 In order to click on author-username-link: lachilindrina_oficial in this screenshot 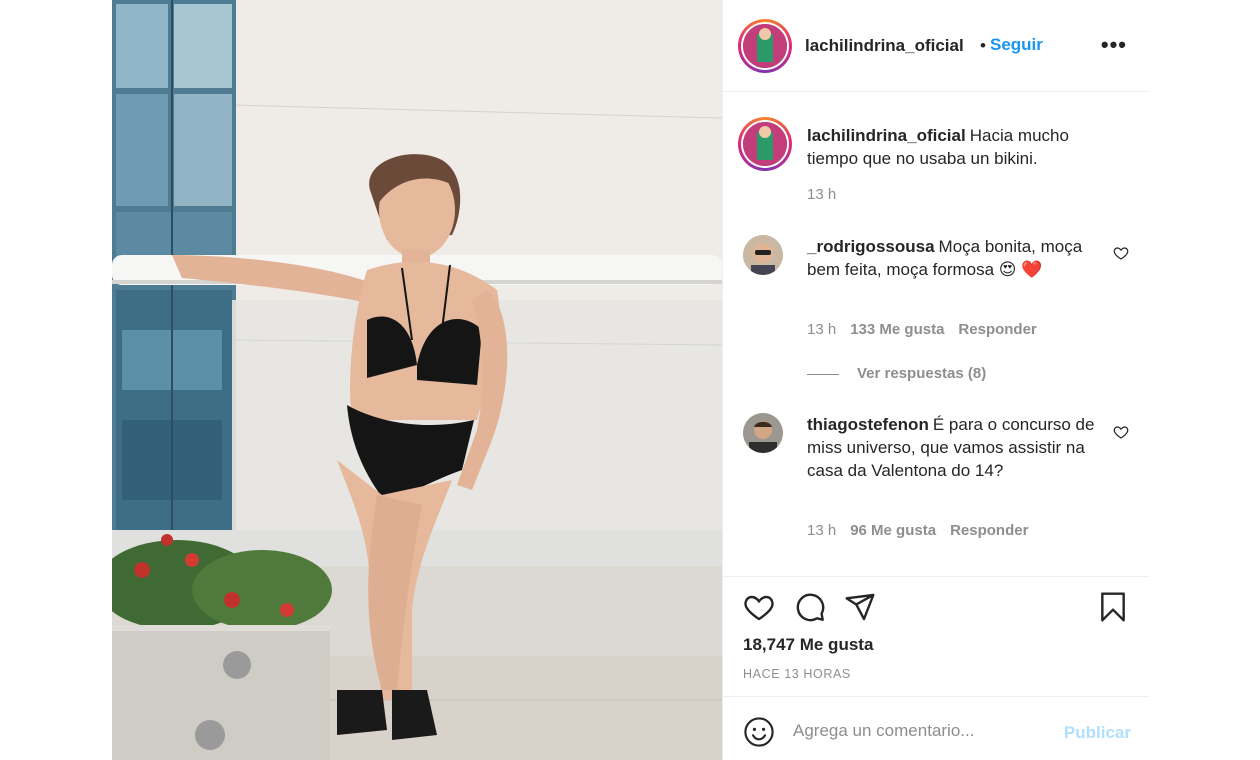, I will do `click(884, 46)`.